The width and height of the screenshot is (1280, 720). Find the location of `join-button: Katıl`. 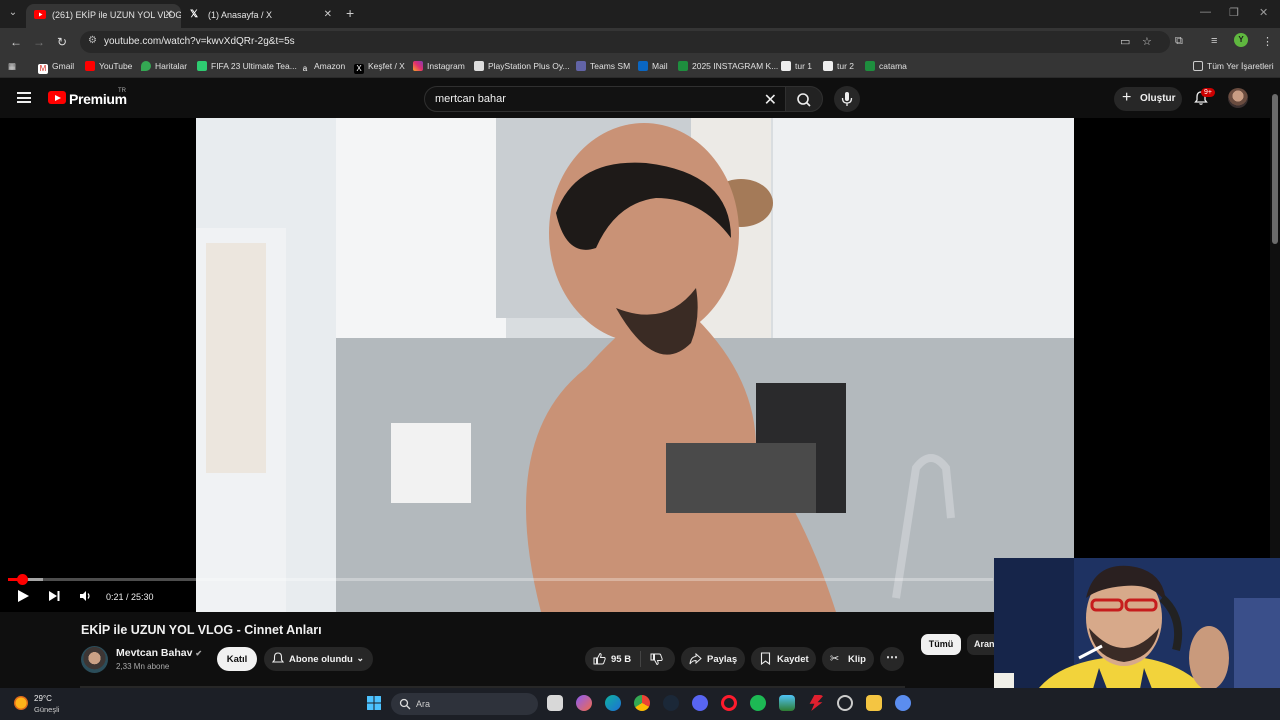

join-button: Katıl is located at coordinates (237, 659).